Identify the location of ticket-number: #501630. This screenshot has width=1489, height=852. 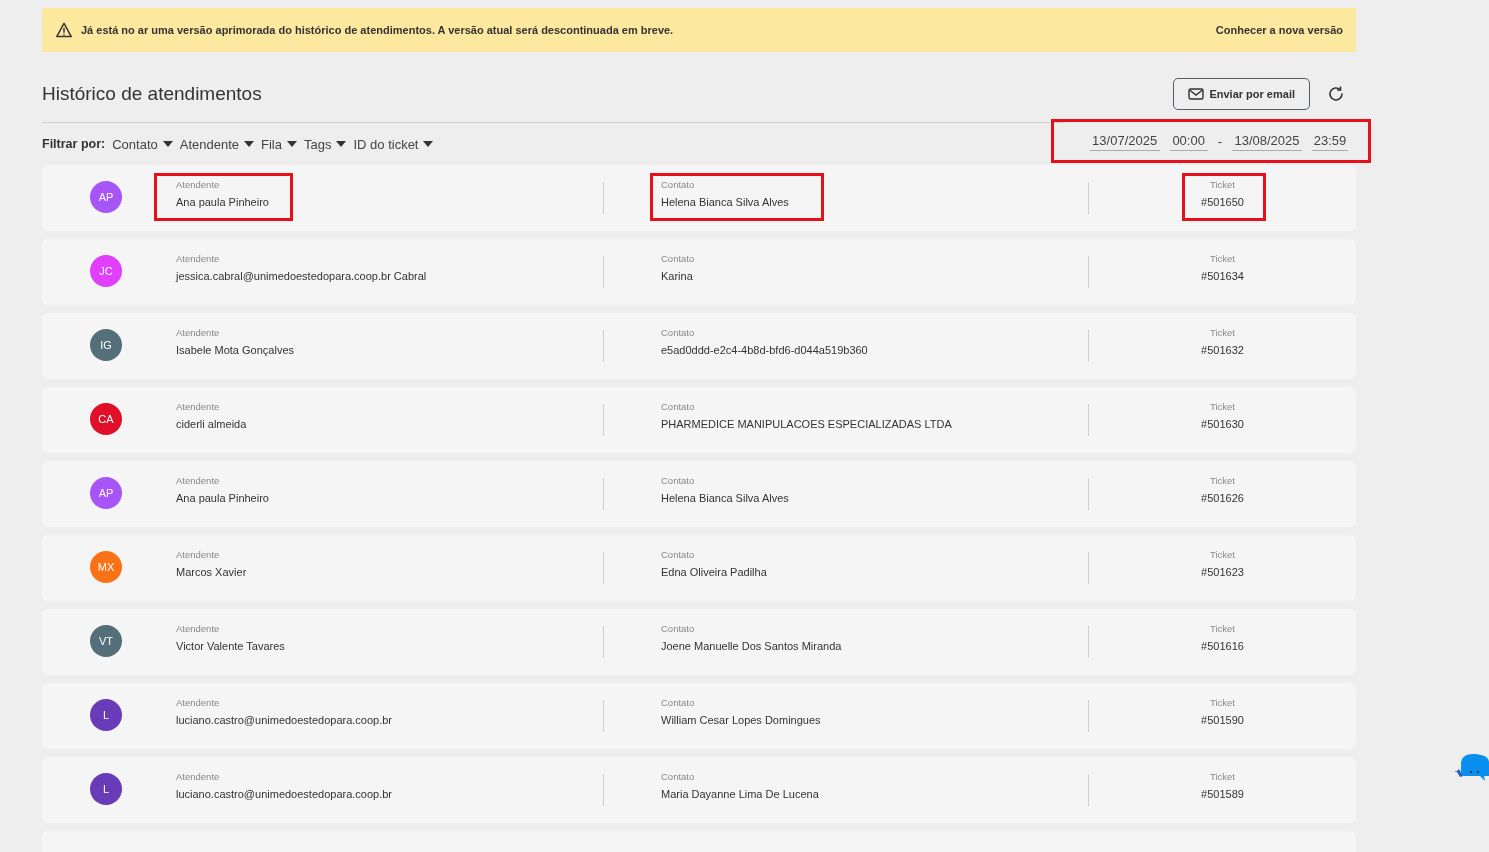
(1222, 424).